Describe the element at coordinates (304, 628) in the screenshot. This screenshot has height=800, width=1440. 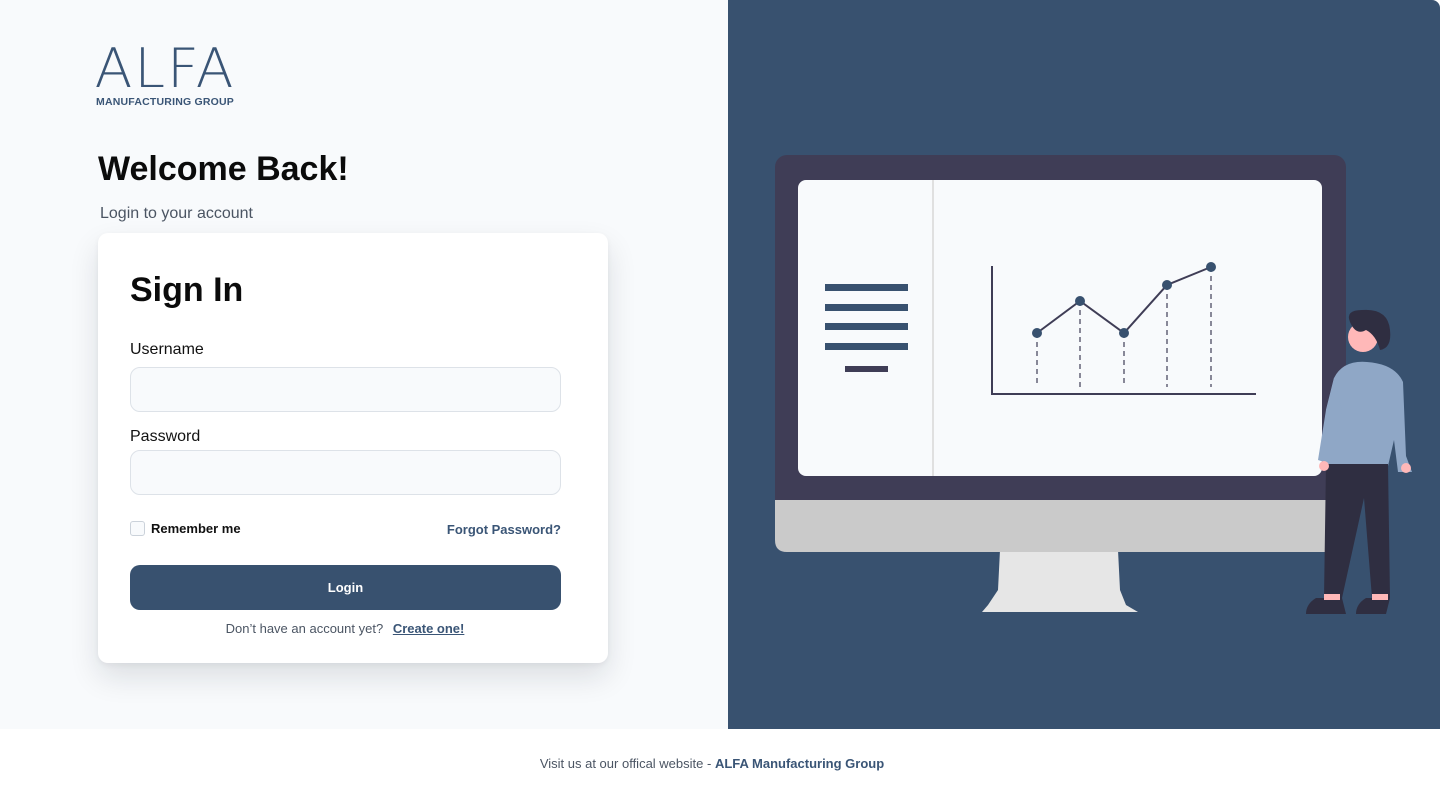
I see `signup-prompt-text: Don’t have an account yet?` at that location.